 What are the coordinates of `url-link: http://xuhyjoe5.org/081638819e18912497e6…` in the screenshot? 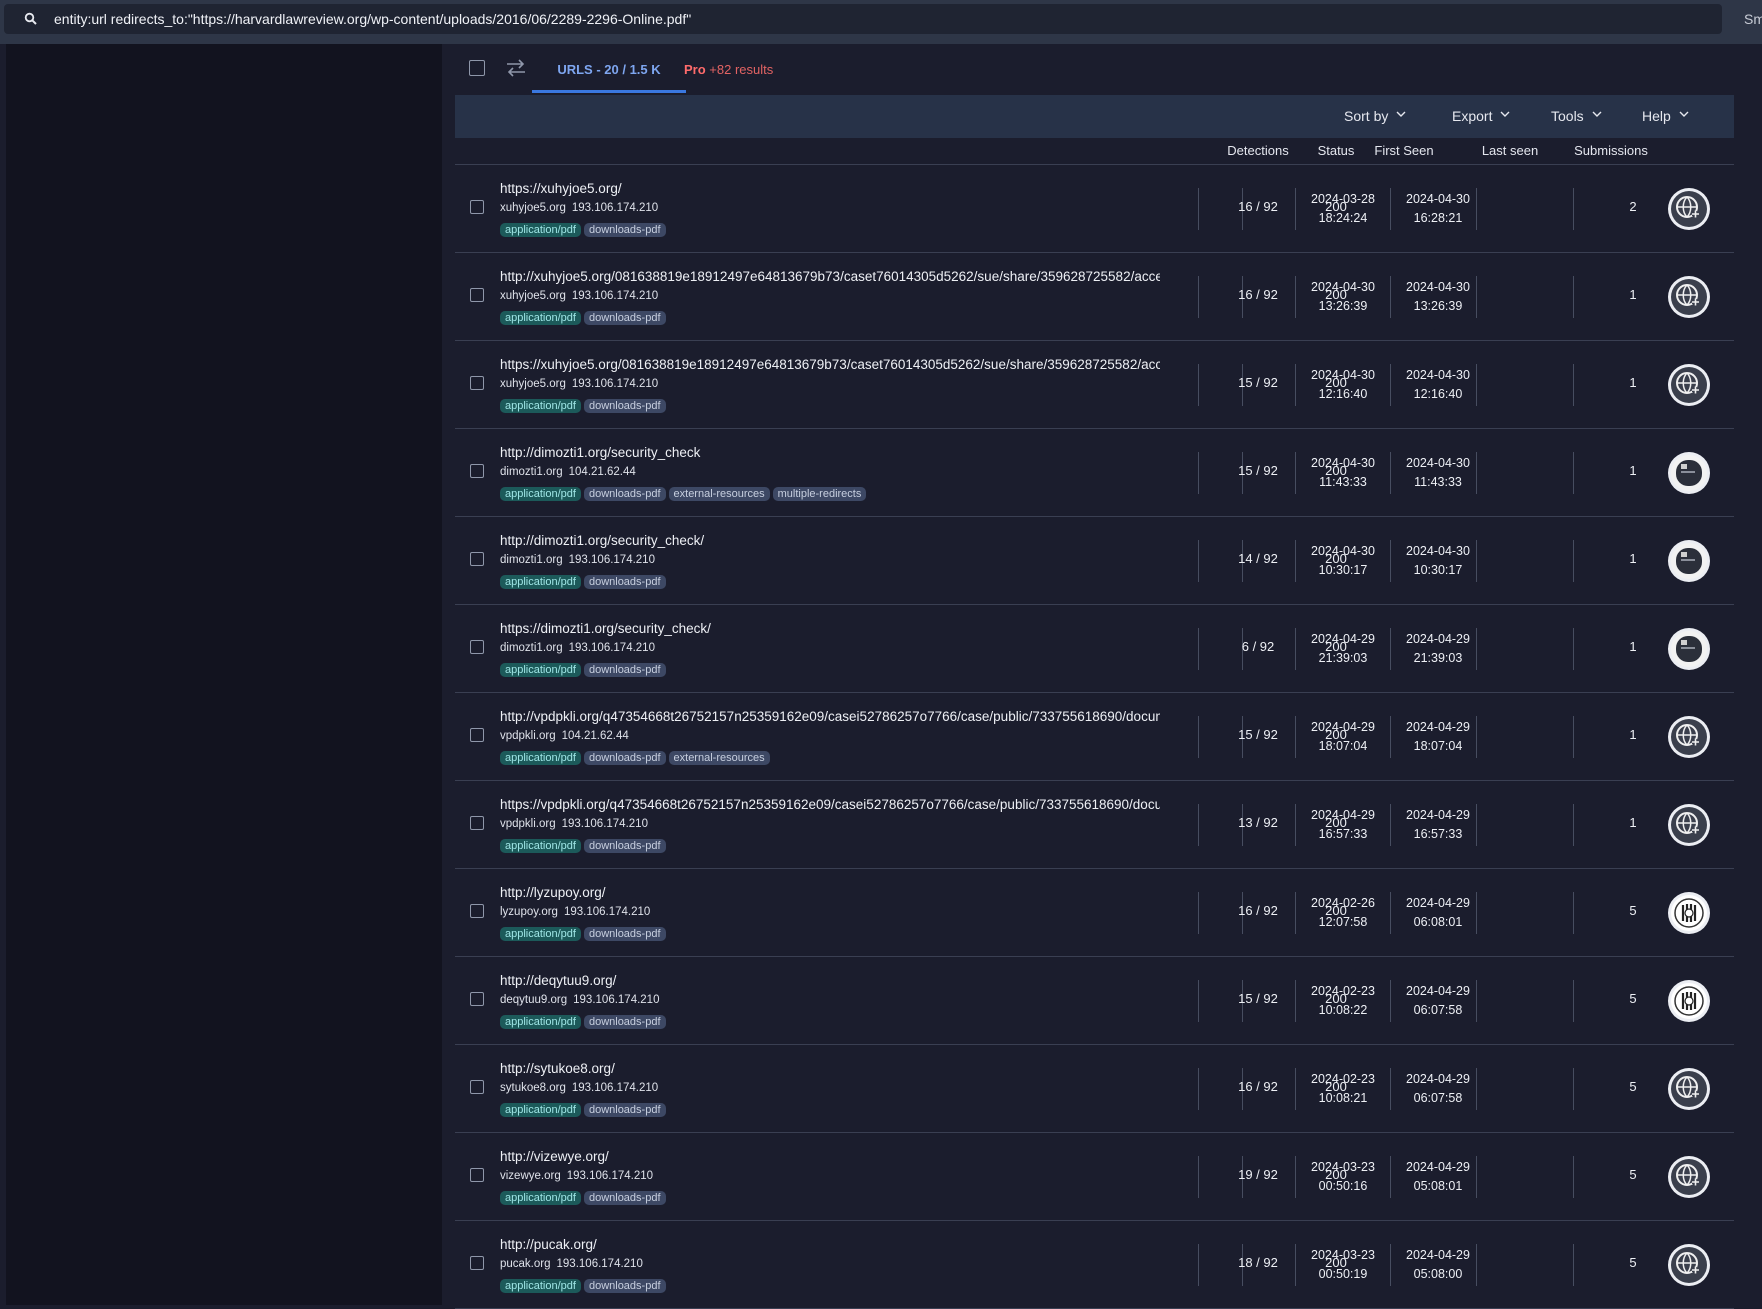 It's located at (830, 276).